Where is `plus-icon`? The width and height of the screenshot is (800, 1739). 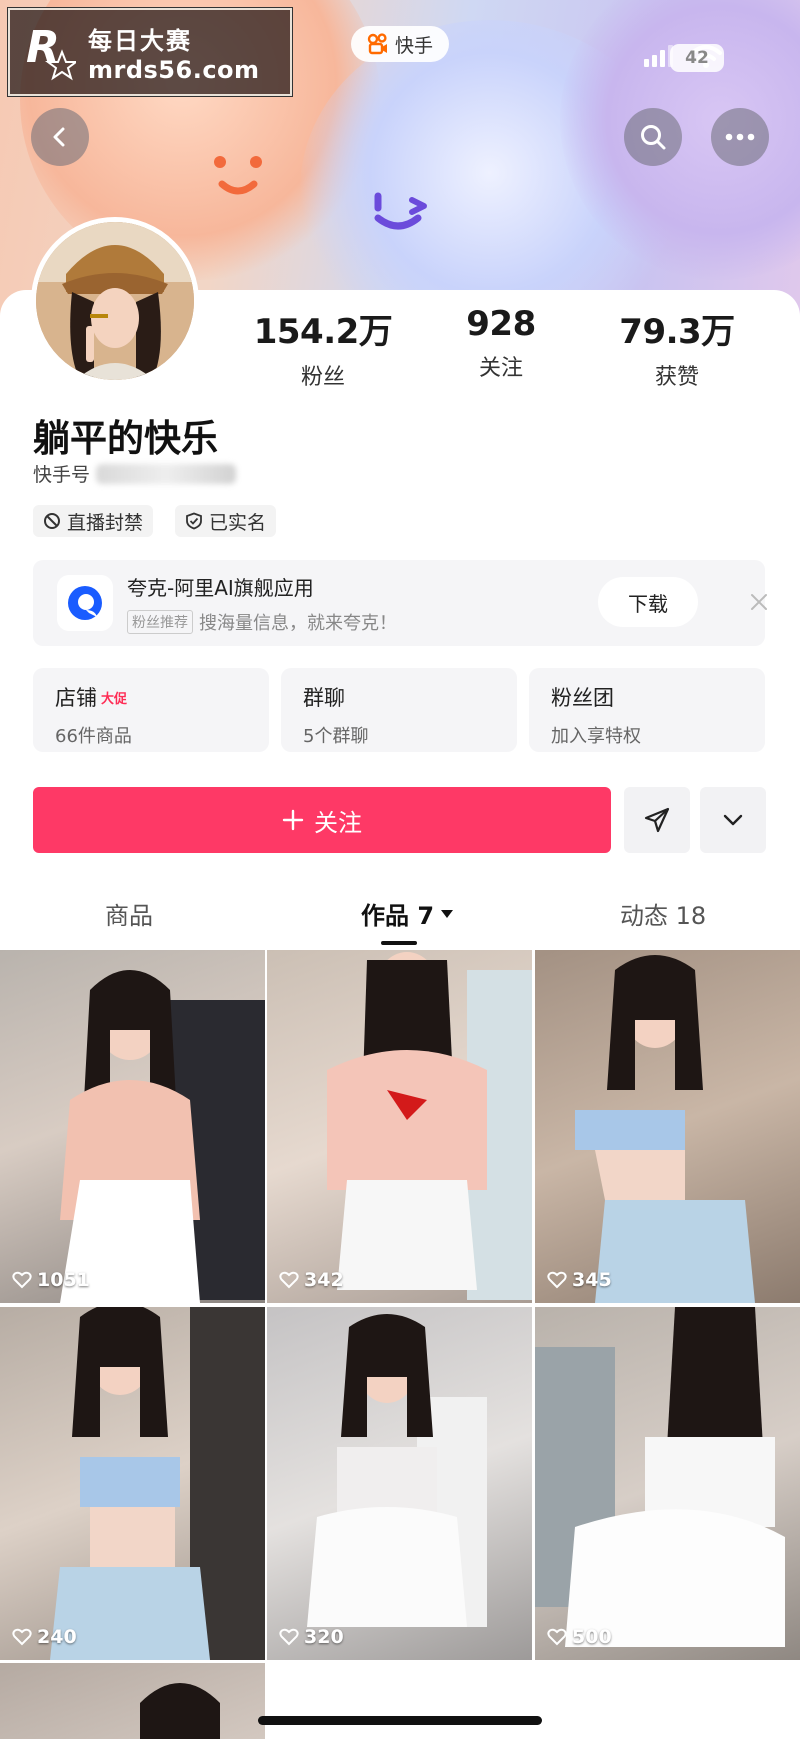
plus-icon is located at coordinates (293, 820).